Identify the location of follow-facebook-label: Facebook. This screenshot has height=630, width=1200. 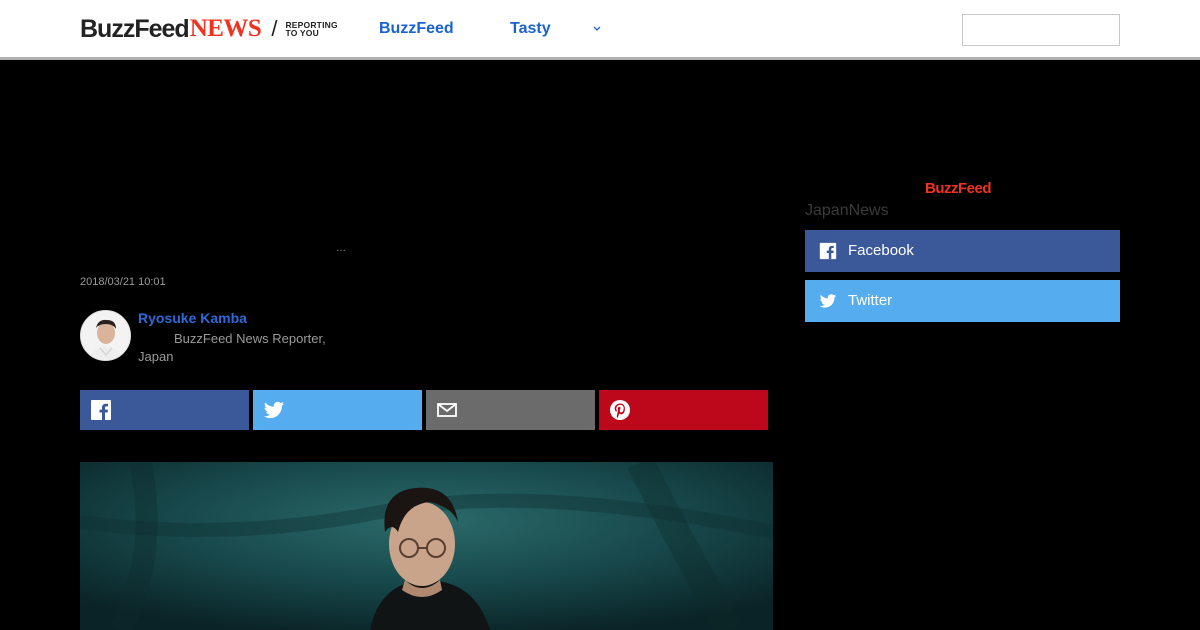
(881, 250).